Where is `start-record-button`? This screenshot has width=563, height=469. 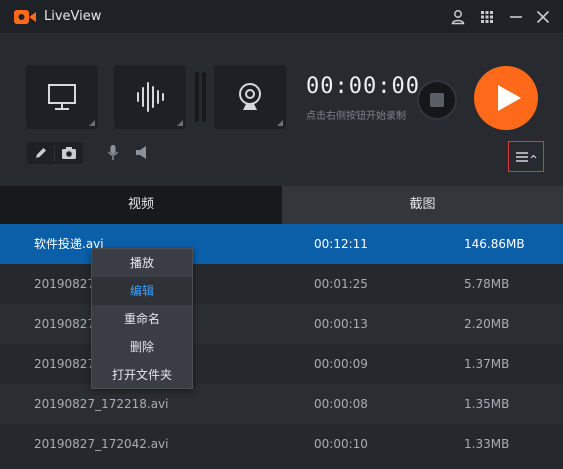
start-record-button is located at coordinates (506, 98).